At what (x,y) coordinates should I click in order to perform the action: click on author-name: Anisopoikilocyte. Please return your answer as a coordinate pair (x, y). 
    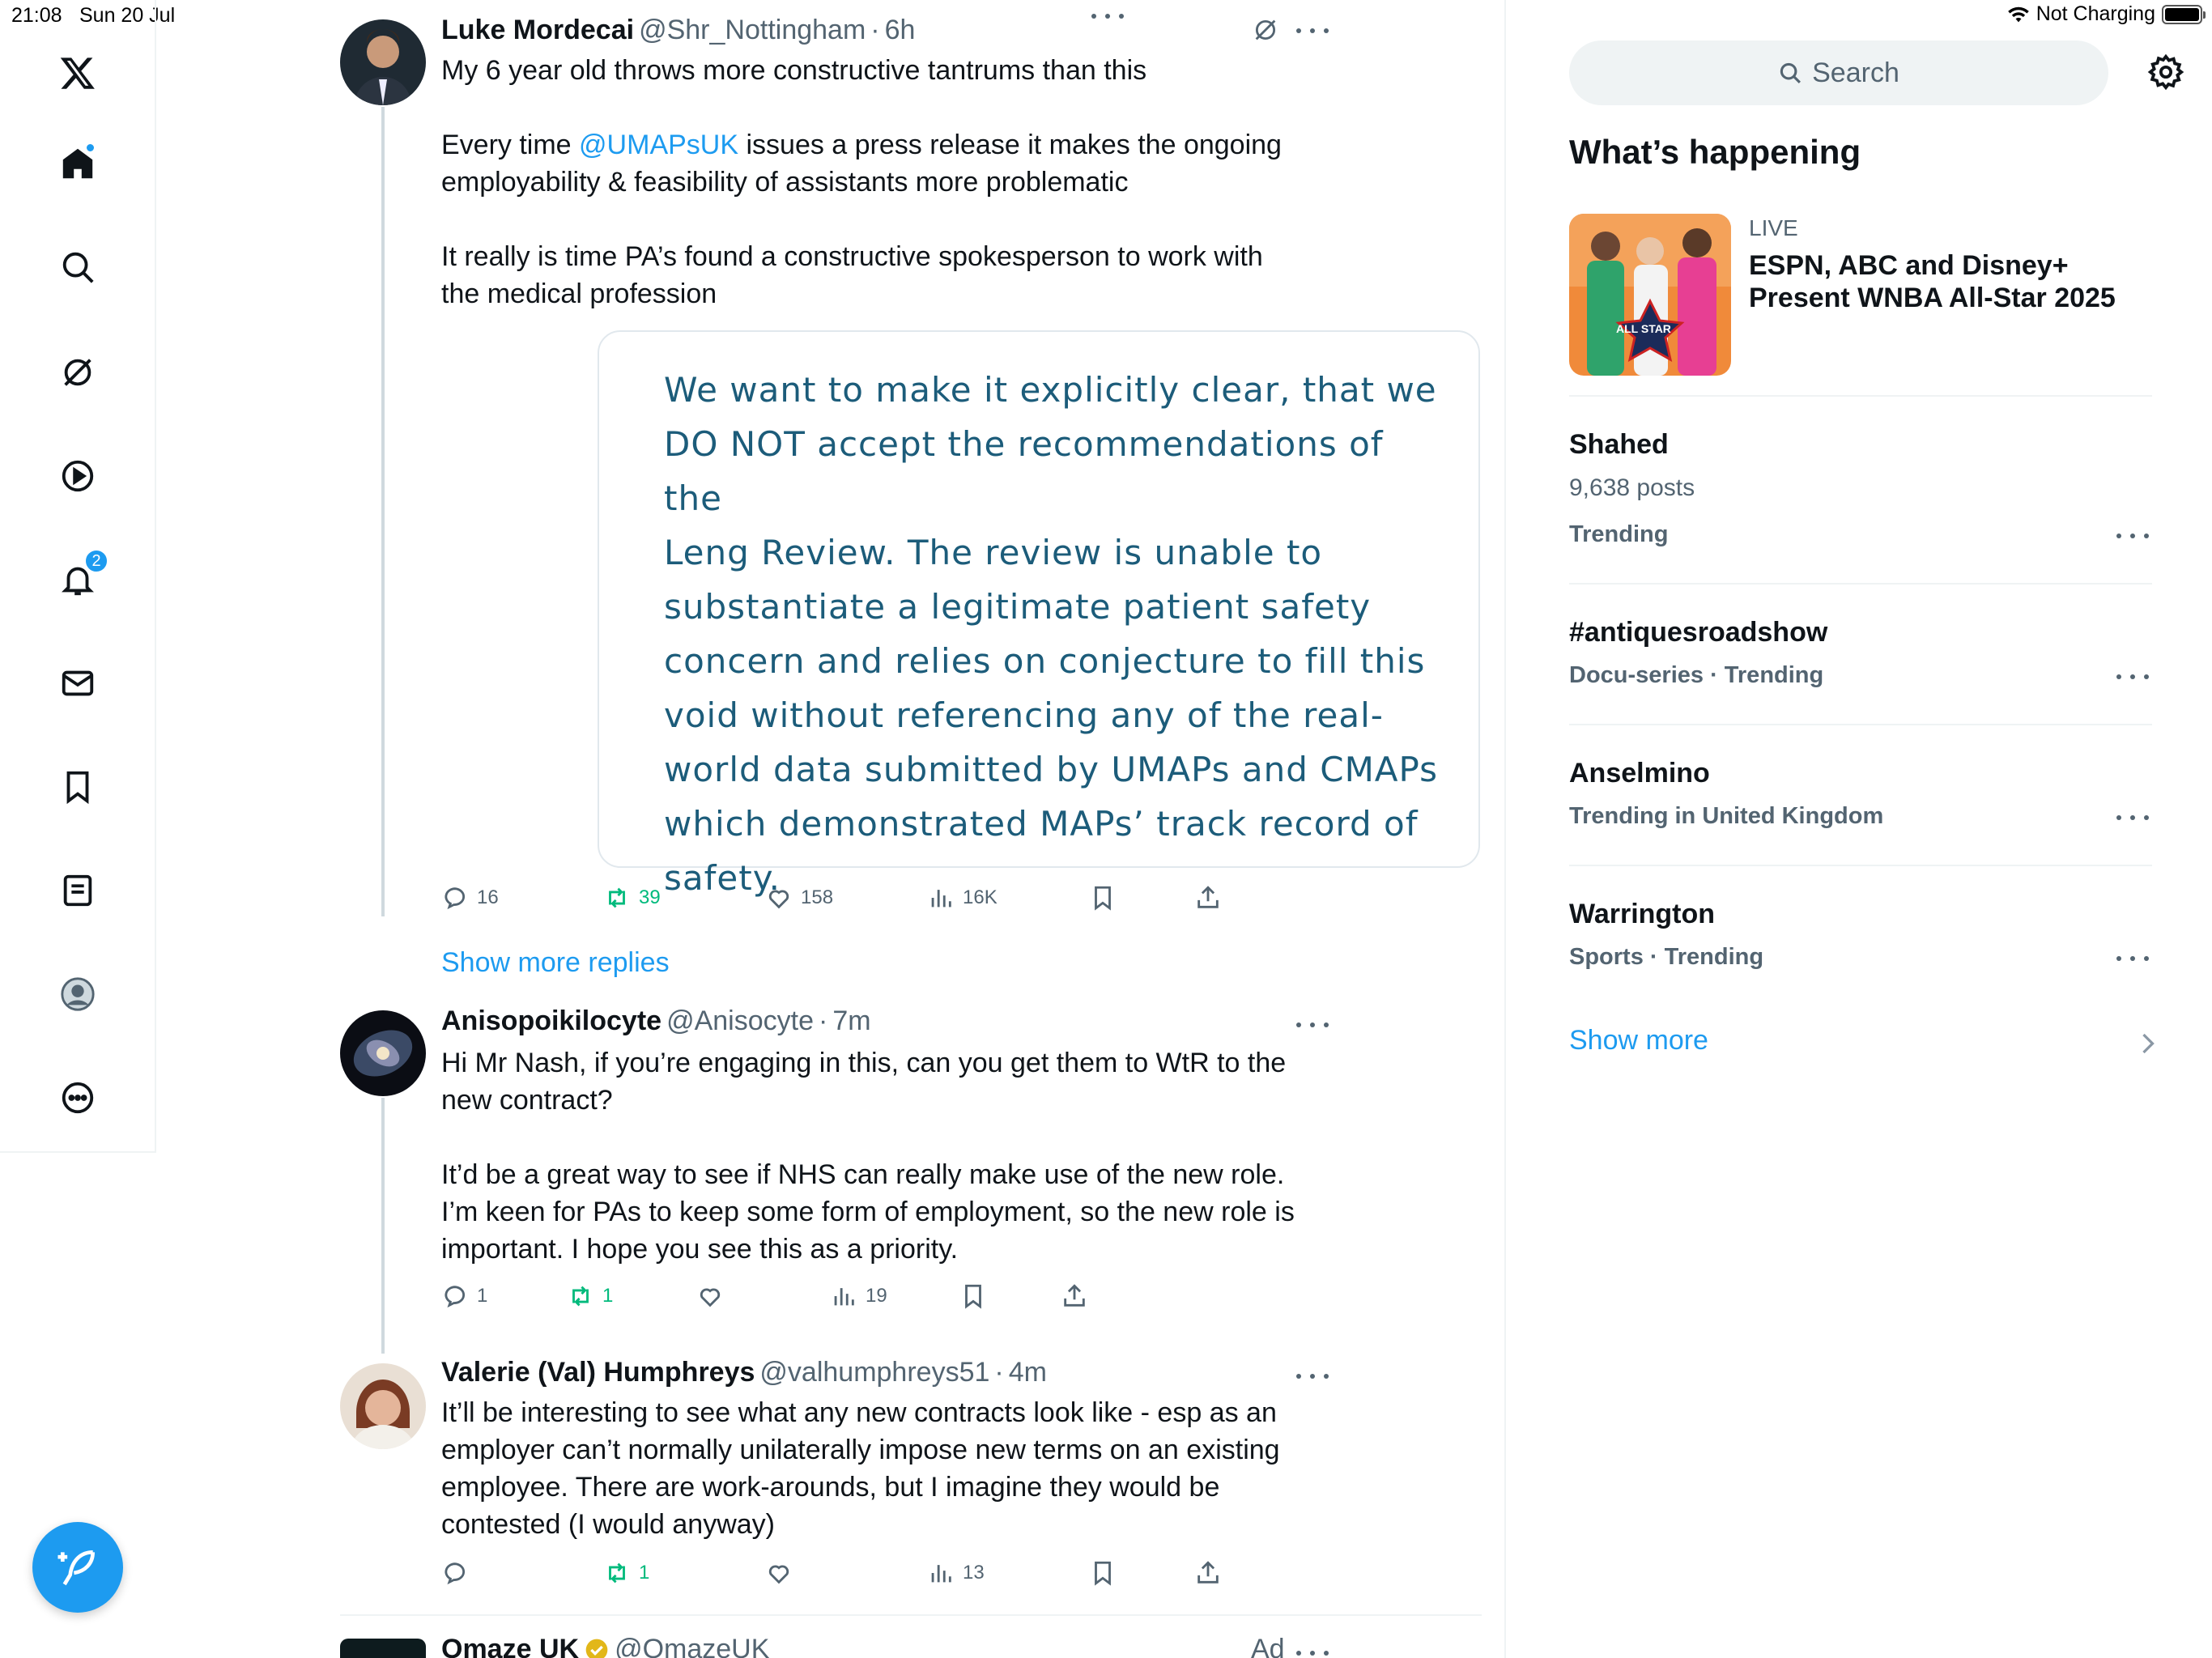
    Looking at the image, I should click on (551, 1021).